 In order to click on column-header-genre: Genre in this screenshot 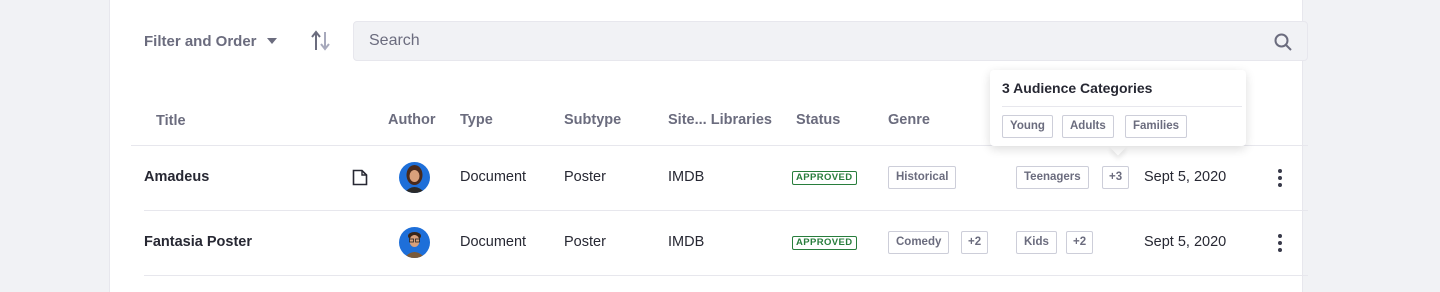, I will do `click(909, 120)`.